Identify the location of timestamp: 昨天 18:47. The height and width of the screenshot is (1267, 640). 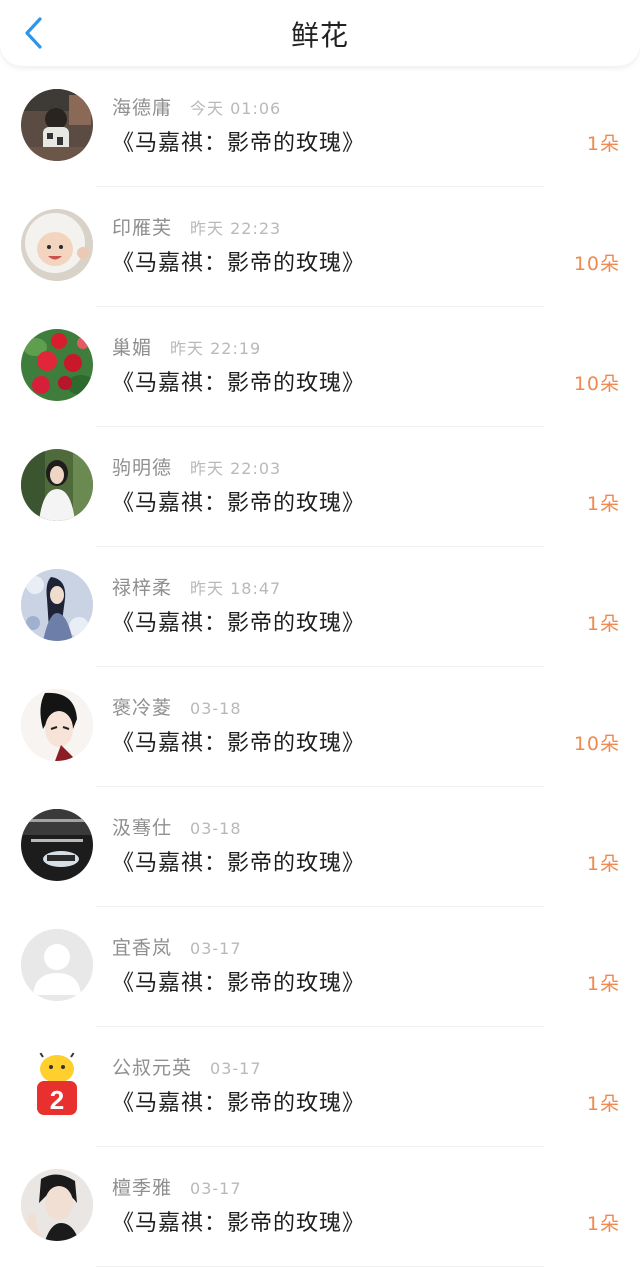
(236, 588).